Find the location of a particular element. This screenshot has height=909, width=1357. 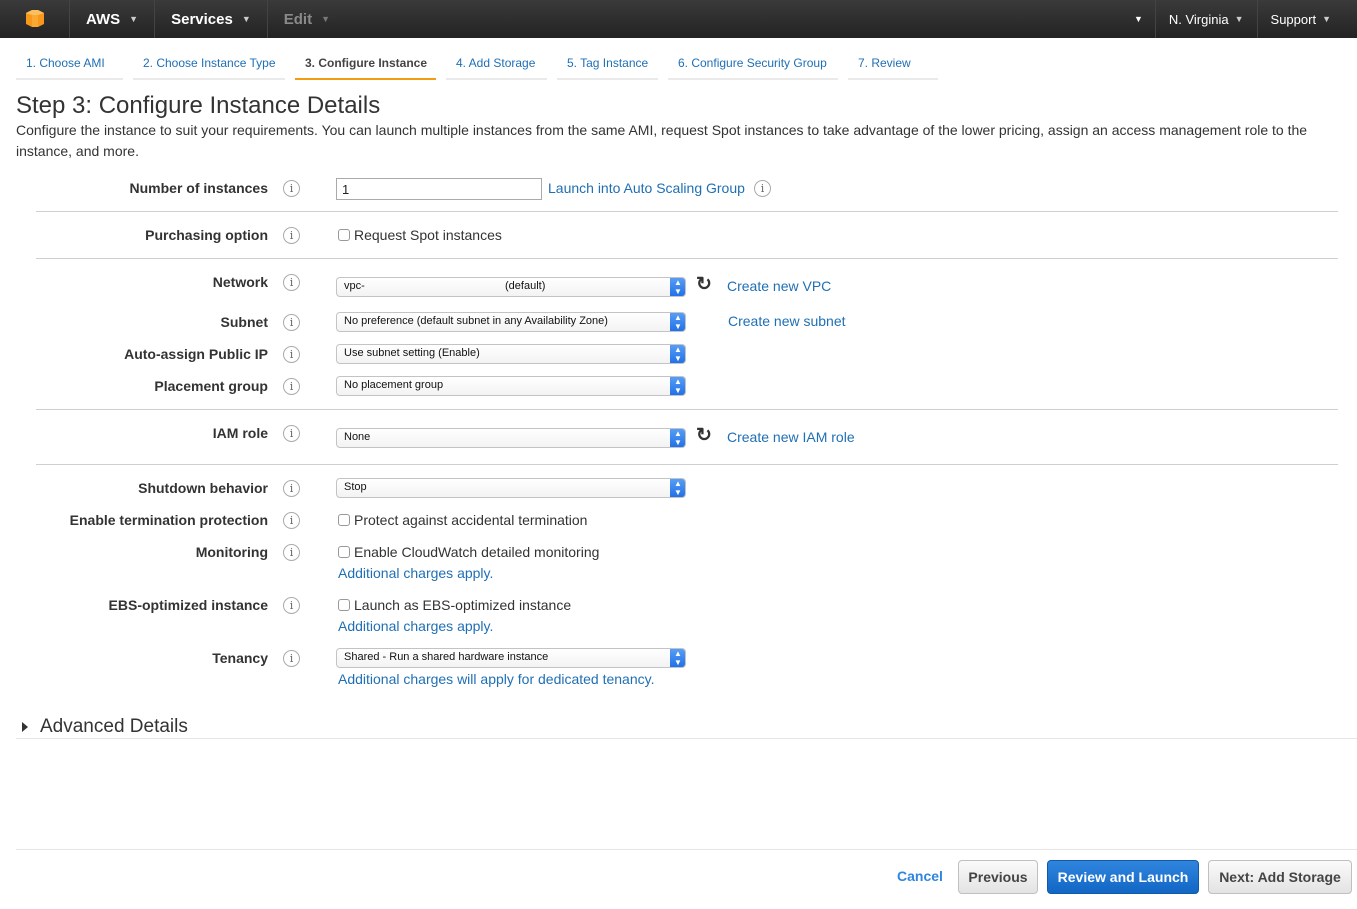

monitoring-checkbox-label: Enable CloudWatch detailed monitoring is located at coordinates (477, 552).